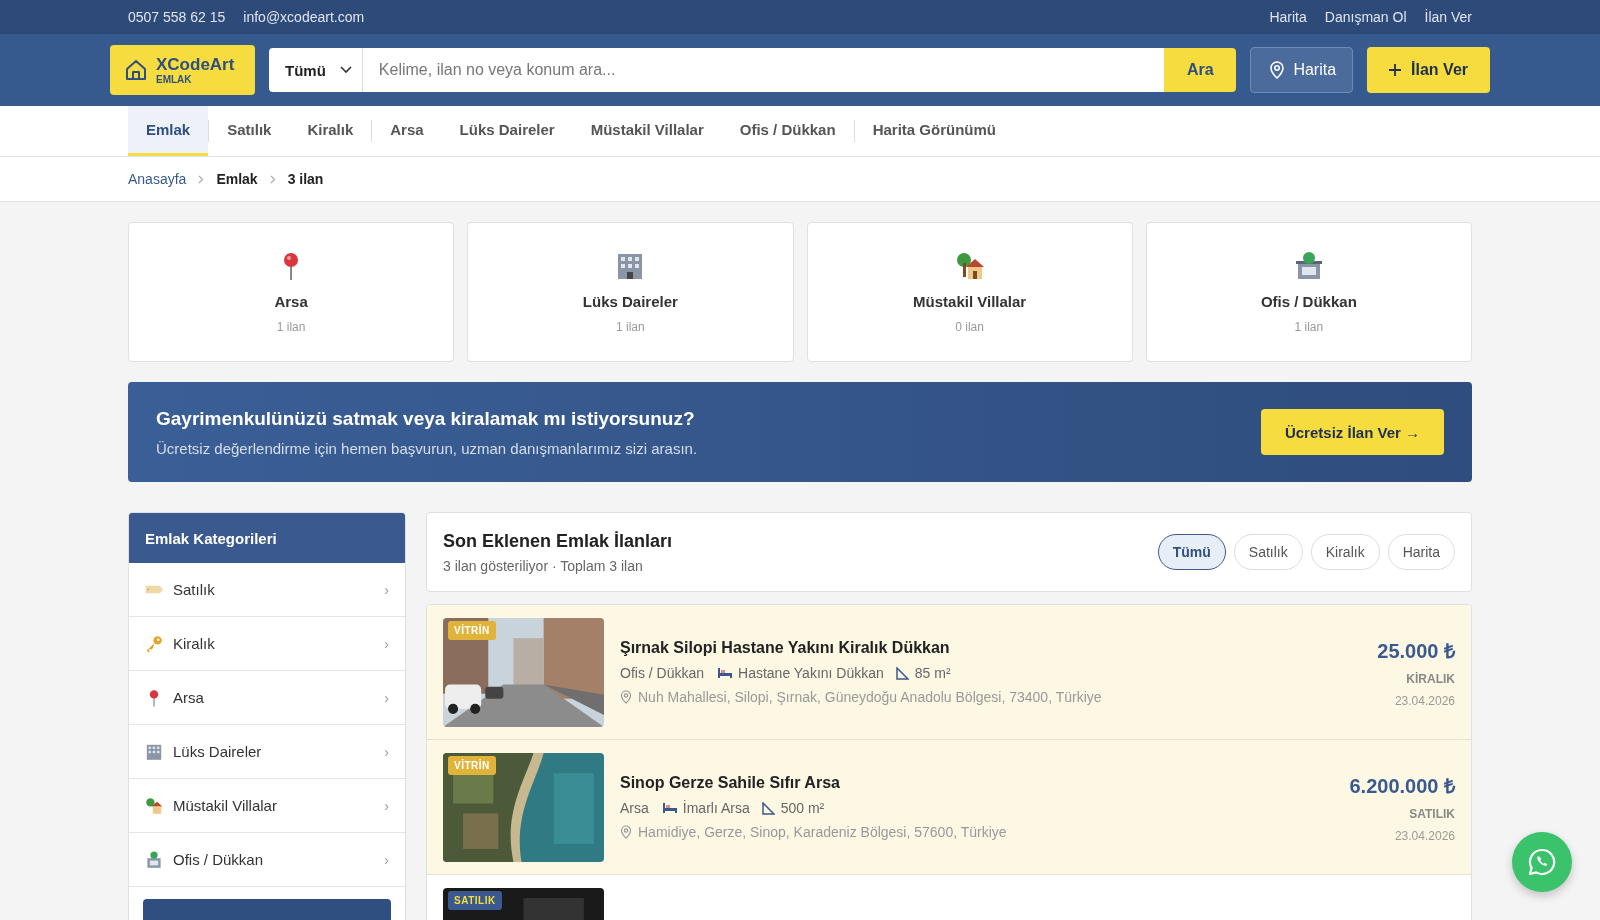 This screenshot has width=1600, height=920. I want to click on chat-button, so click(1542, 862).